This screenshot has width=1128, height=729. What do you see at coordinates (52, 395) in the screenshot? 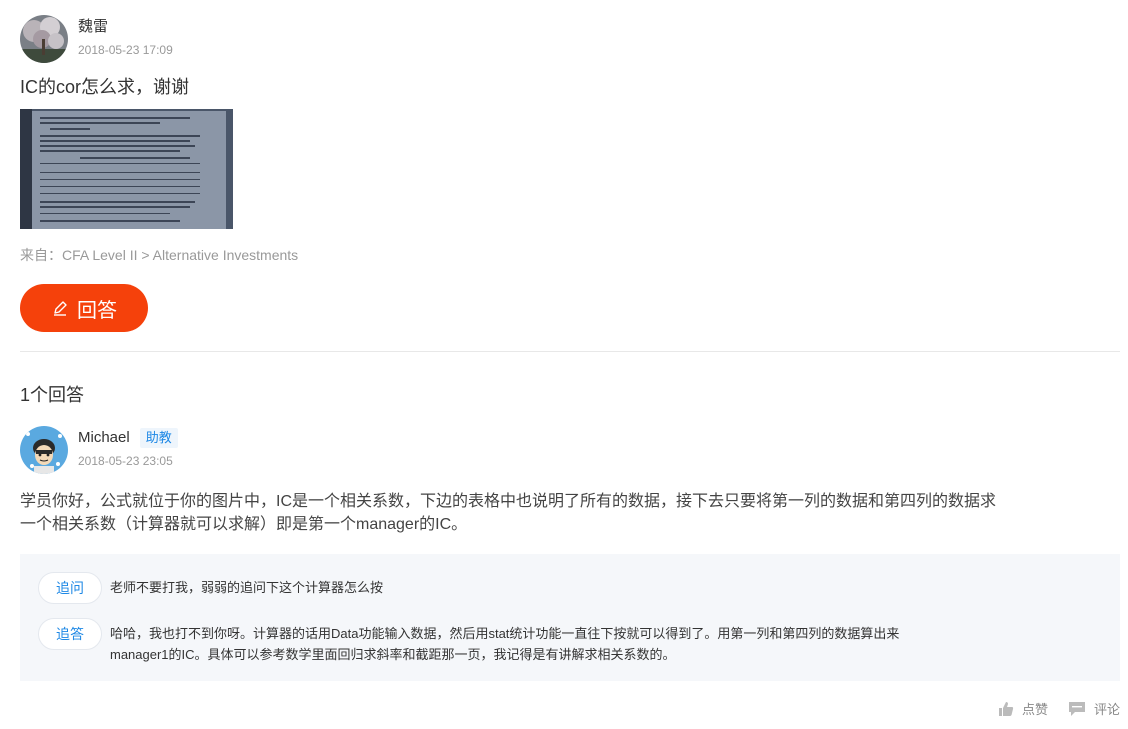
I see `answer-count: 1个回答` at bounding box center [52, 395].